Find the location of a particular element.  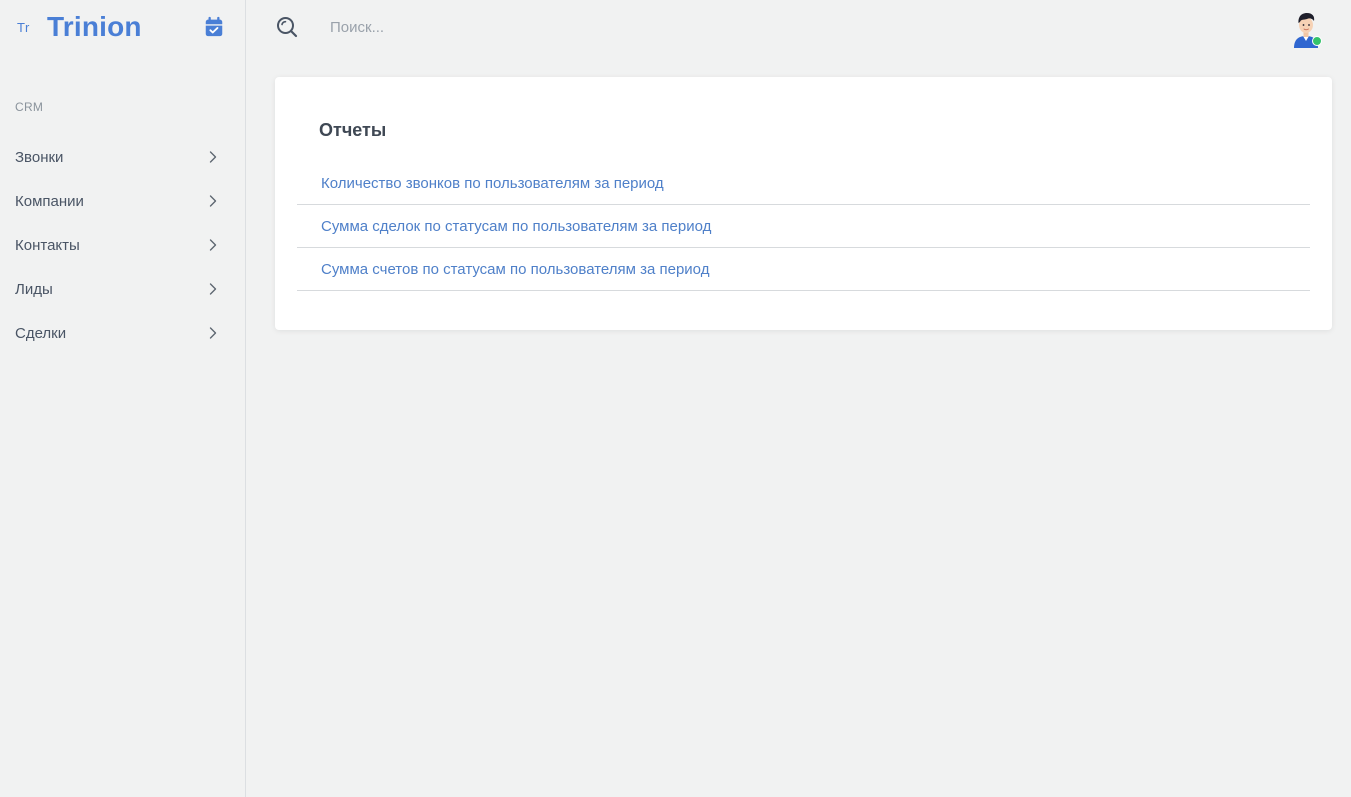

online-status-indicator is located at coordinates (1317, 41).